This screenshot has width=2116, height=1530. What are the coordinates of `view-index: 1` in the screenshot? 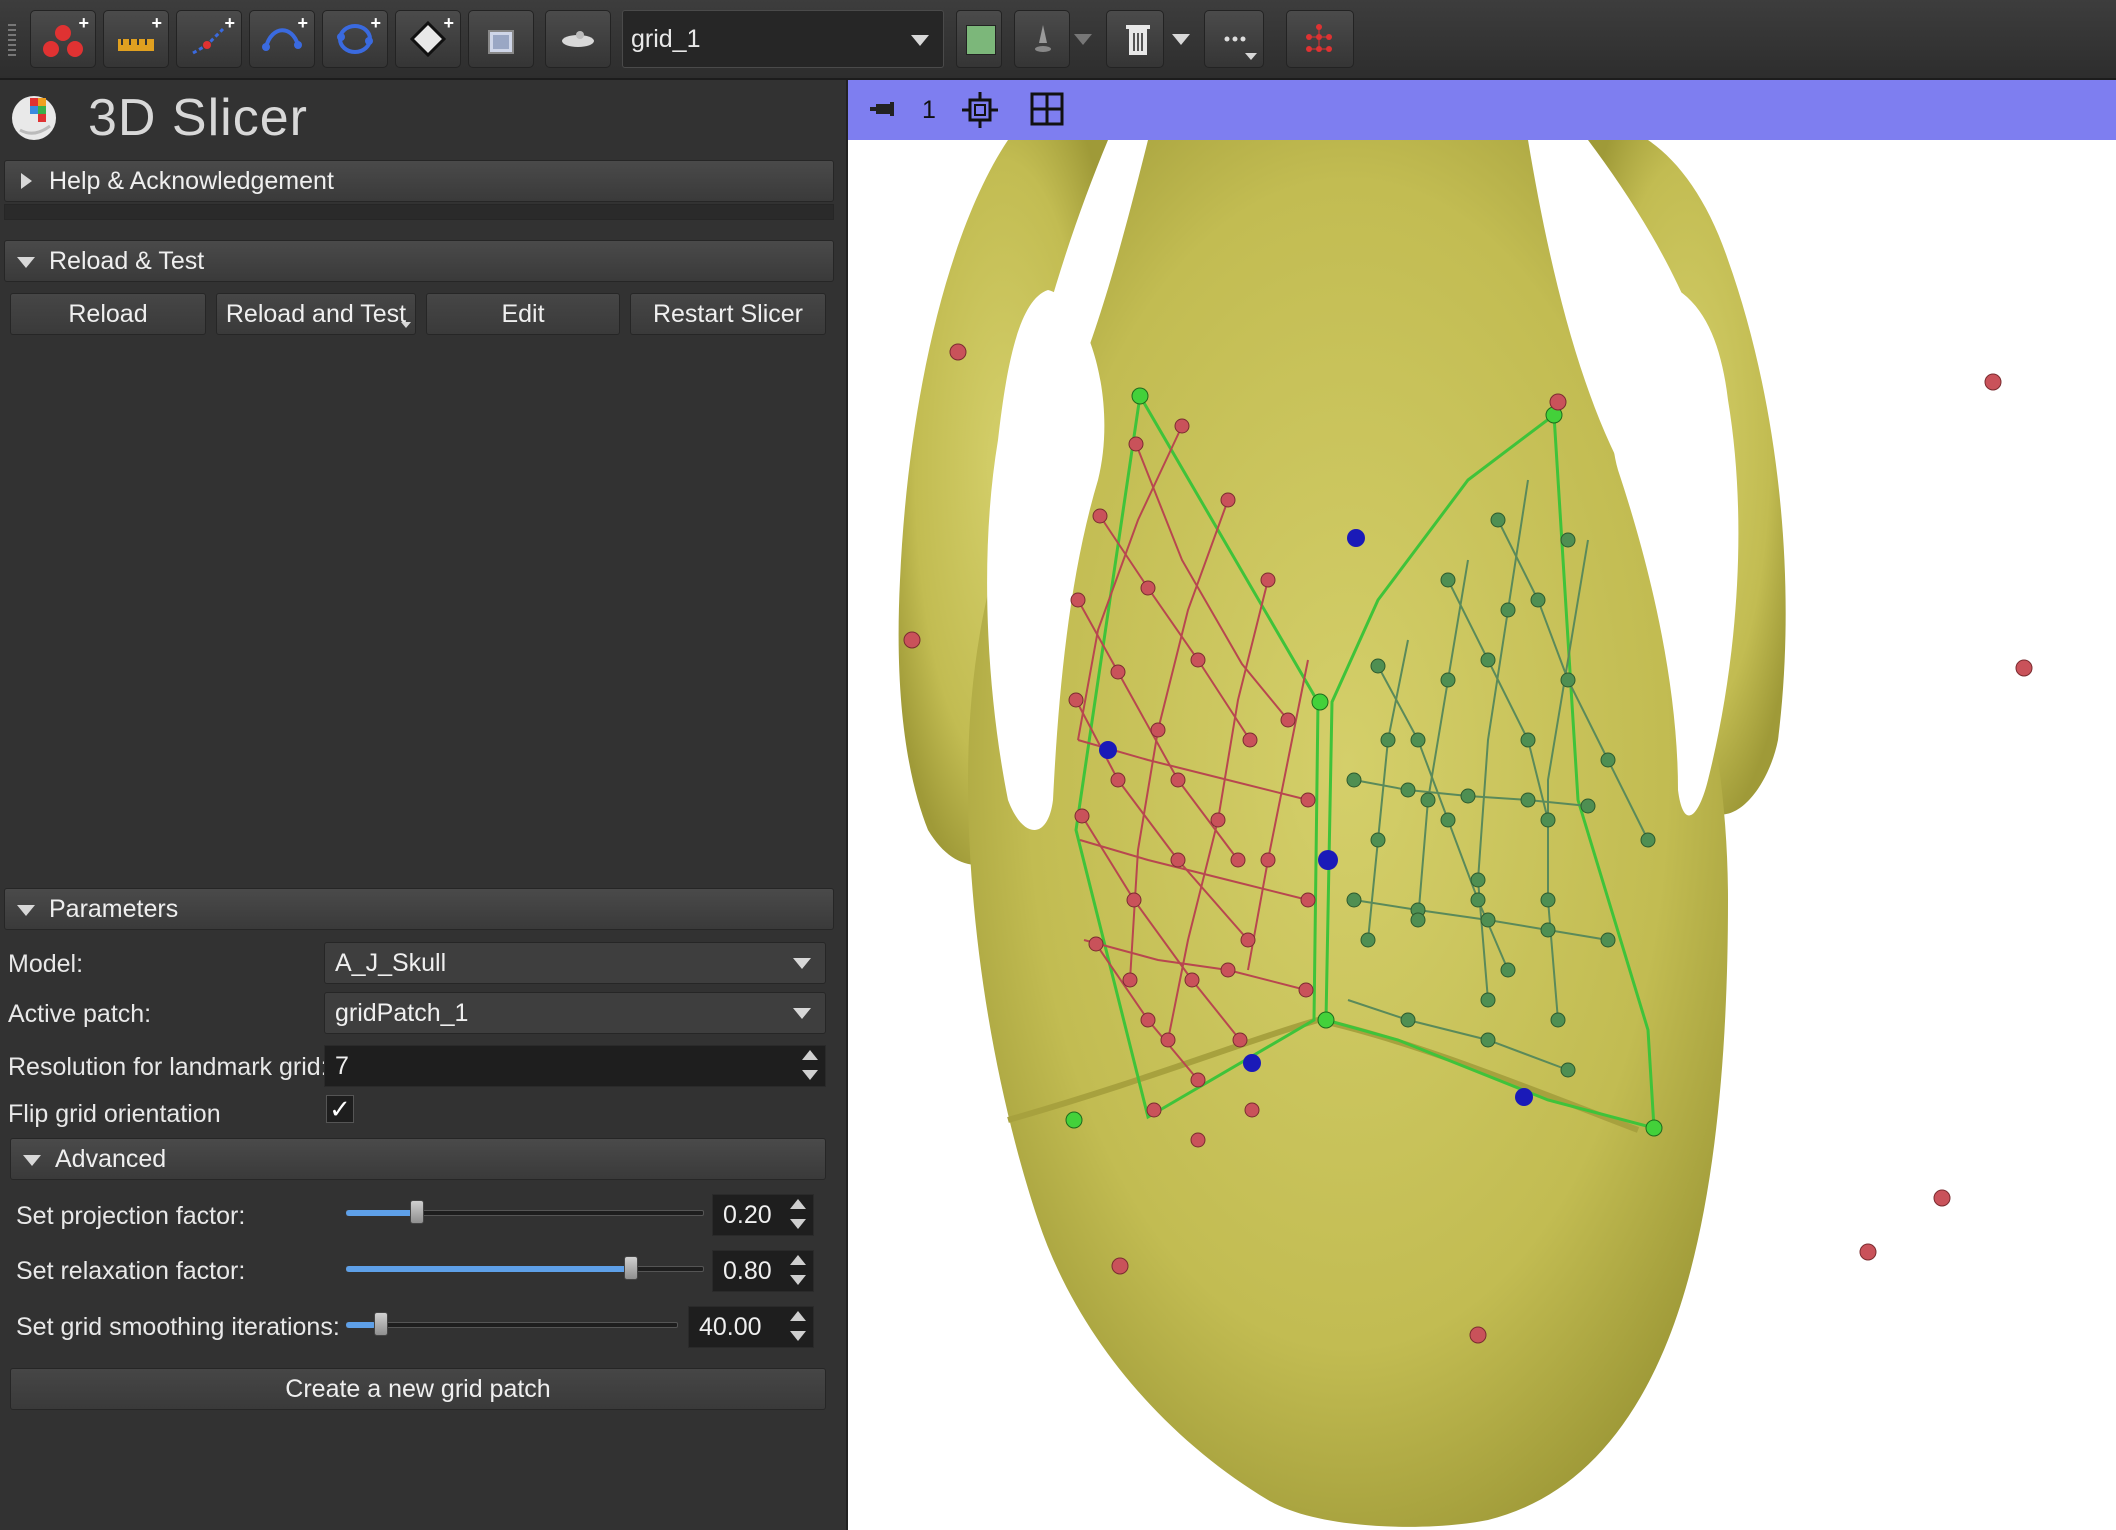 It's located at (929, 110).